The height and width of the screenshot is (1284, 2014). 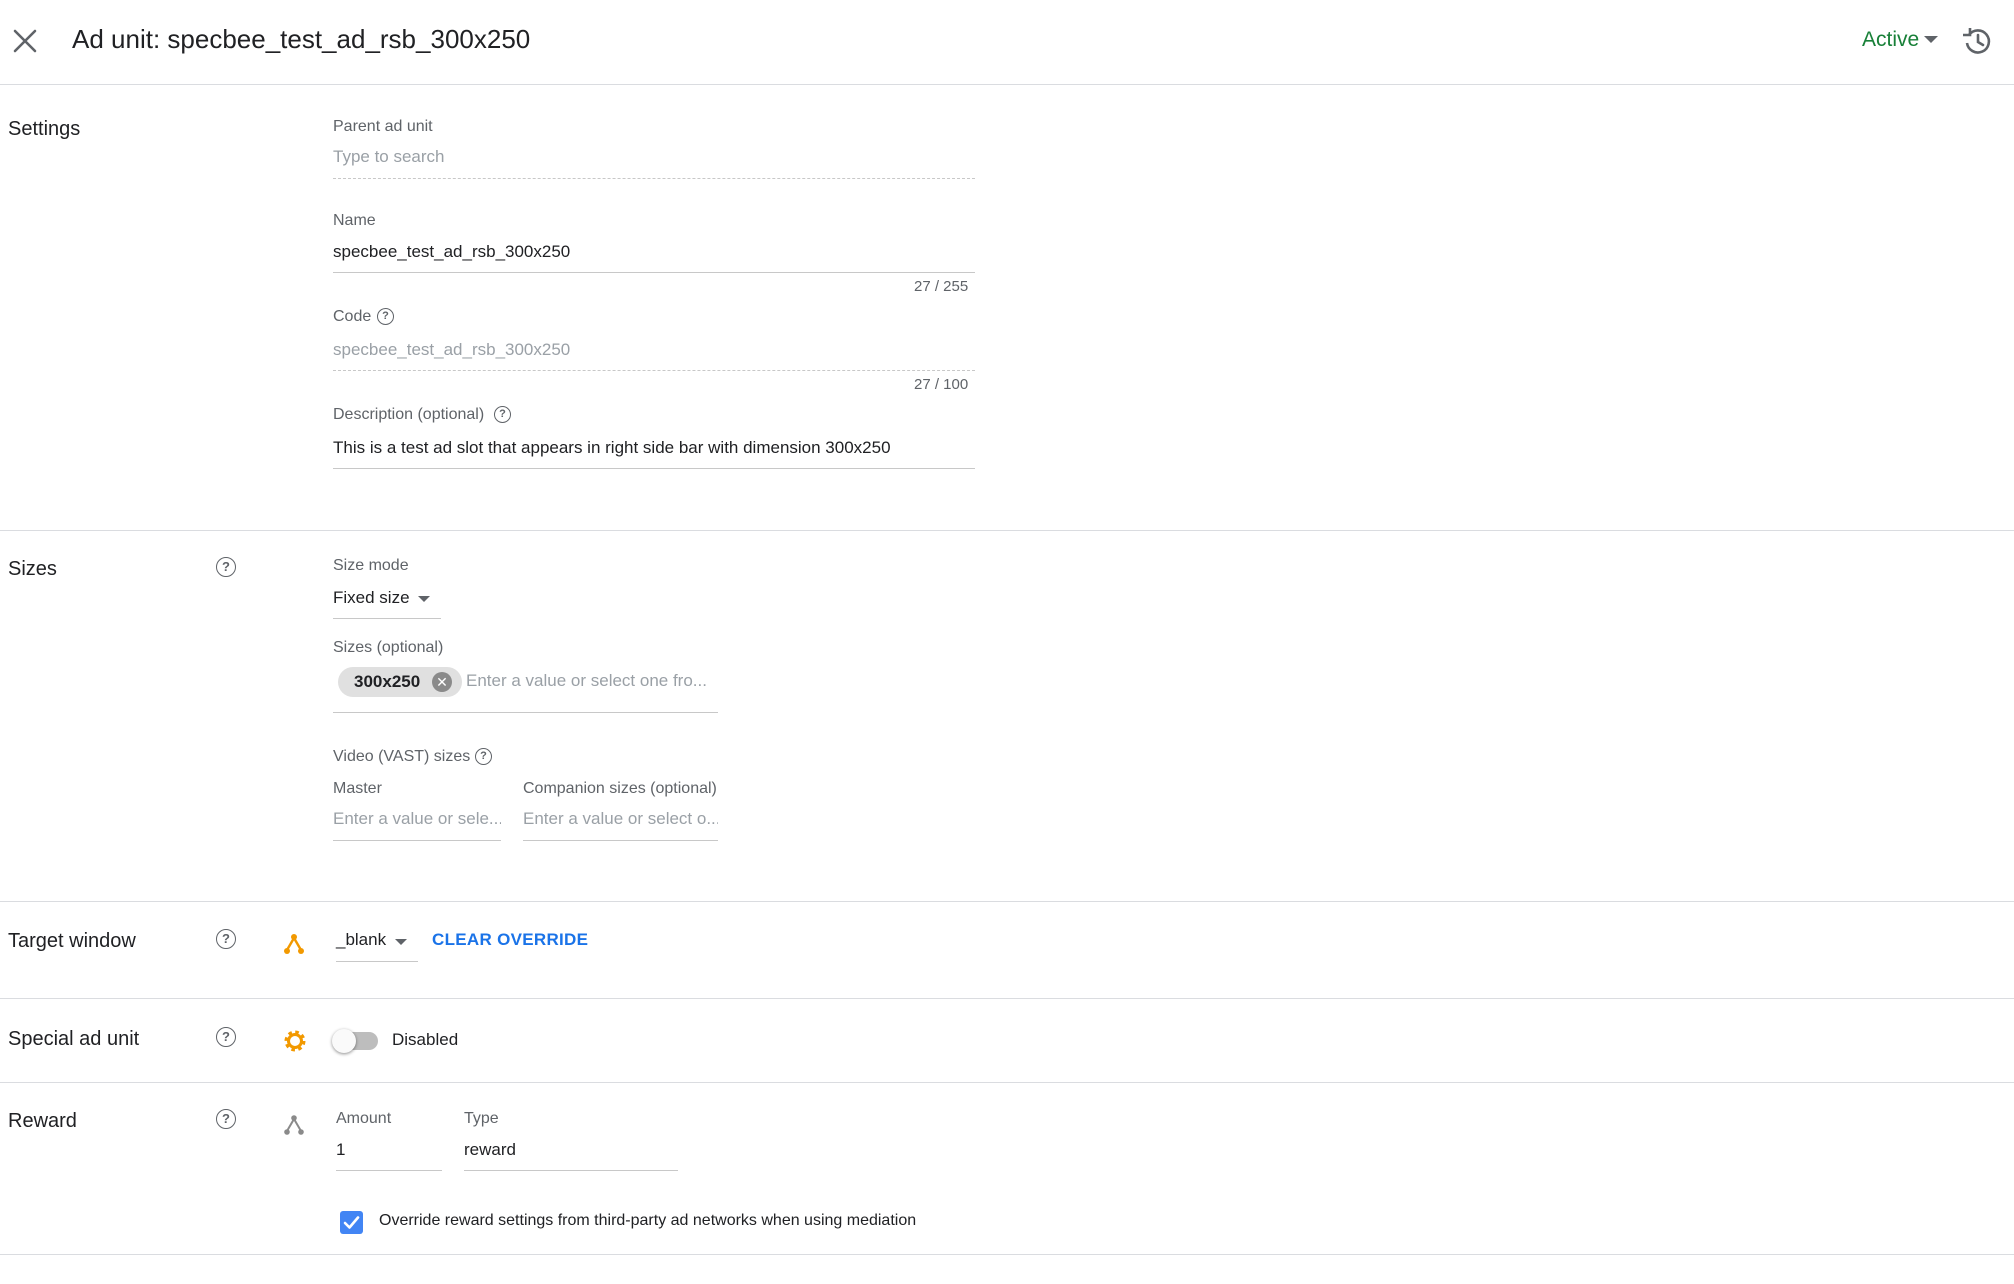 I want to click on size-mode-label: Size mode, so click(x=371, y=565).